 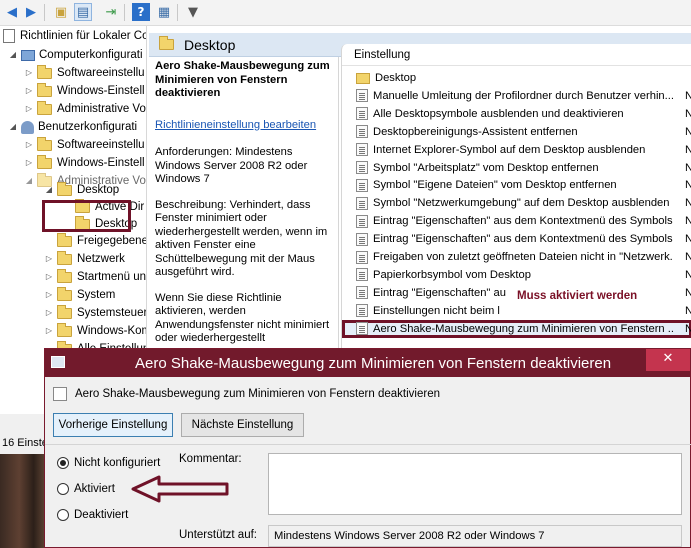 I want to click on list-row: Desktopbereinigungs-Assistent entfernen N, so click(x=516, y=132).